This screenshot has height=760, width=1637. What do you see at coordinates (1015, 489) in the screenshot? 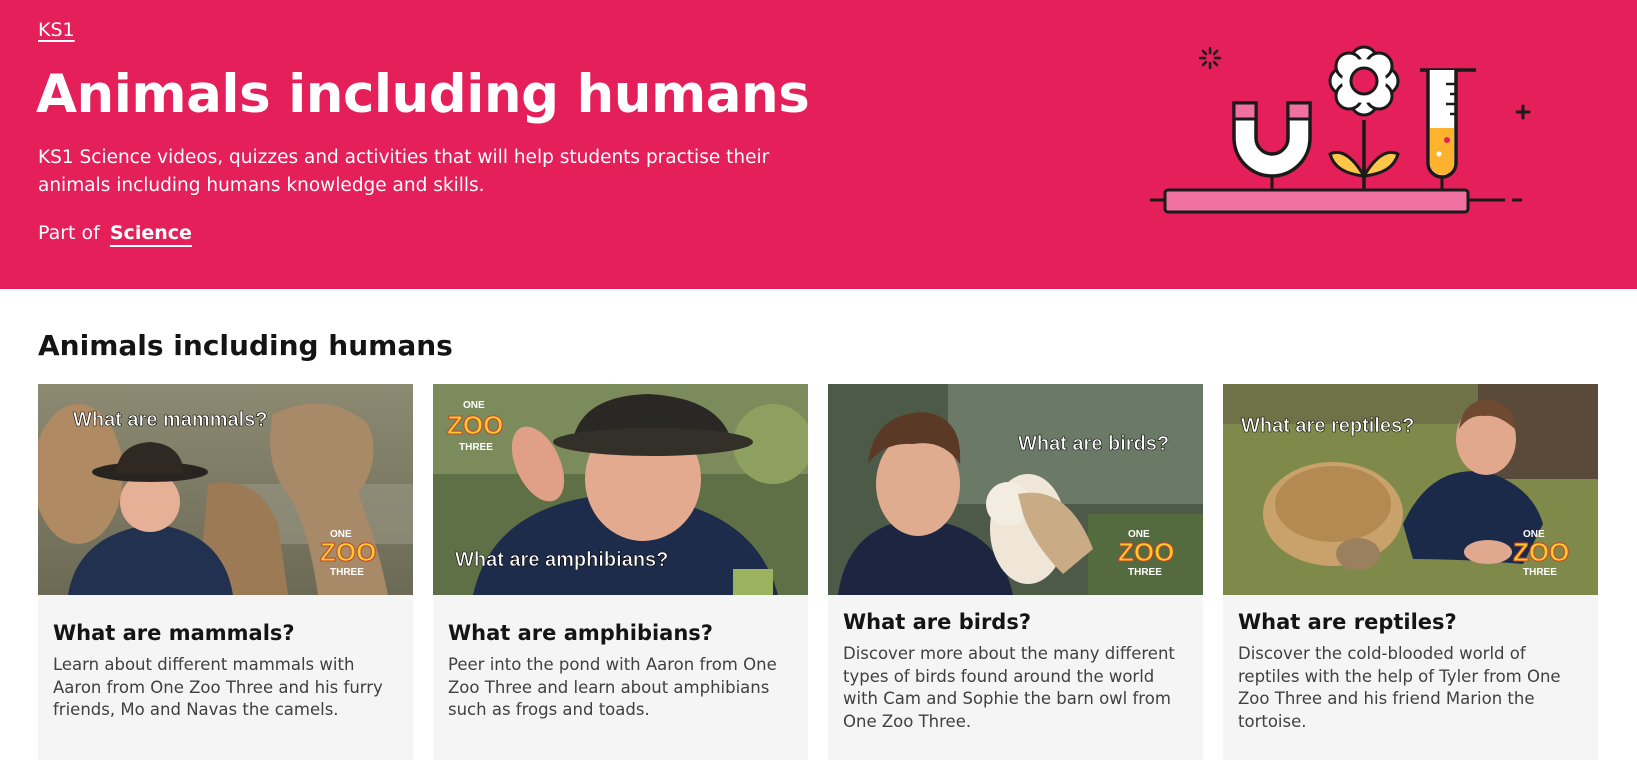
I see `video-thumbnail: What are birds? ONE ZOO THREE` at bounding box center [1015, 489].